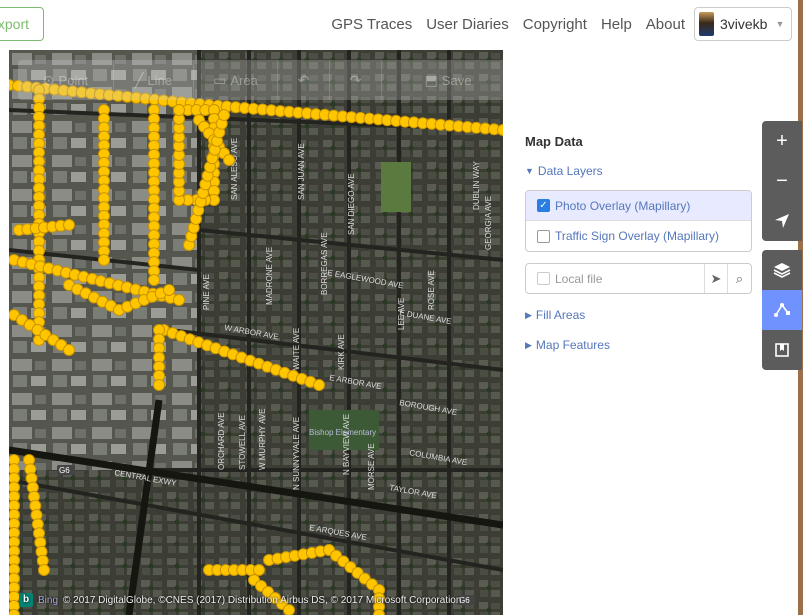 Image resolution: width=803 pixels, height=615 pixels. Describe the element at coordinates (431, 290) in the screenshot. I see `street-label: ROSE AVE` at that location.